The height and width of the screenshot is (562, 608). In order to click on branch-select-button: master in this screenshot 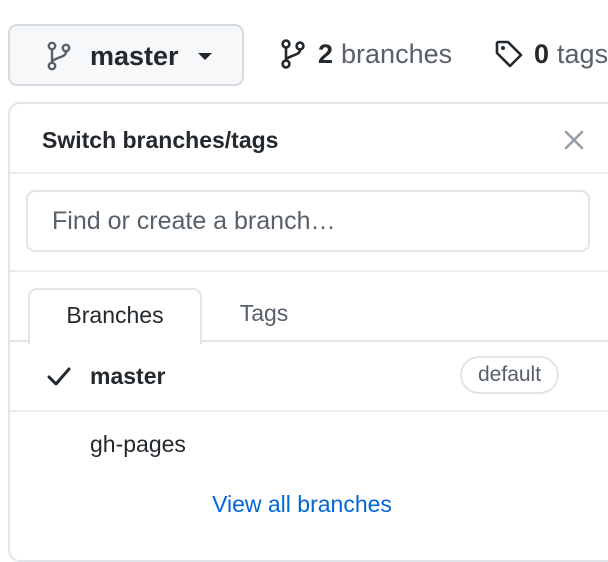, I will do `click(126, 55)`.